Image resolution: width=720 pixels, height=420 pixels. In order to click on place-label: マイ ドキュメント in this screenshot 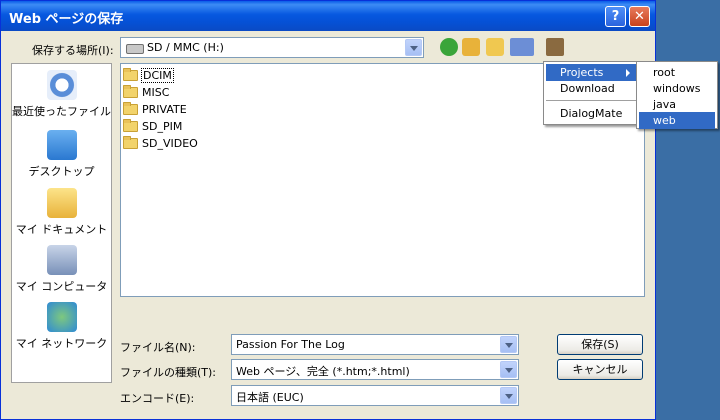, I will do `click(61, 229)`.